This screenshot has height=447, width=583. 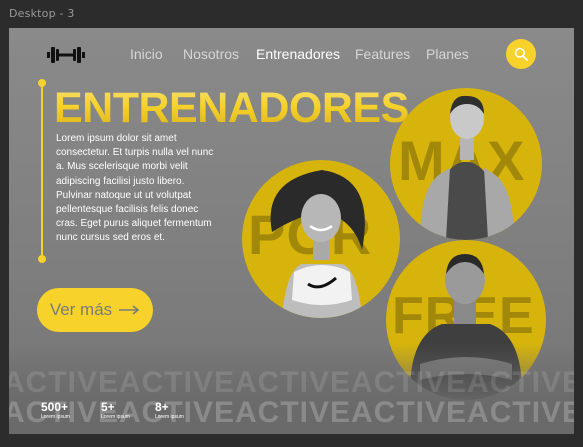 I want to click on search-button, so click(x=521, y=54).